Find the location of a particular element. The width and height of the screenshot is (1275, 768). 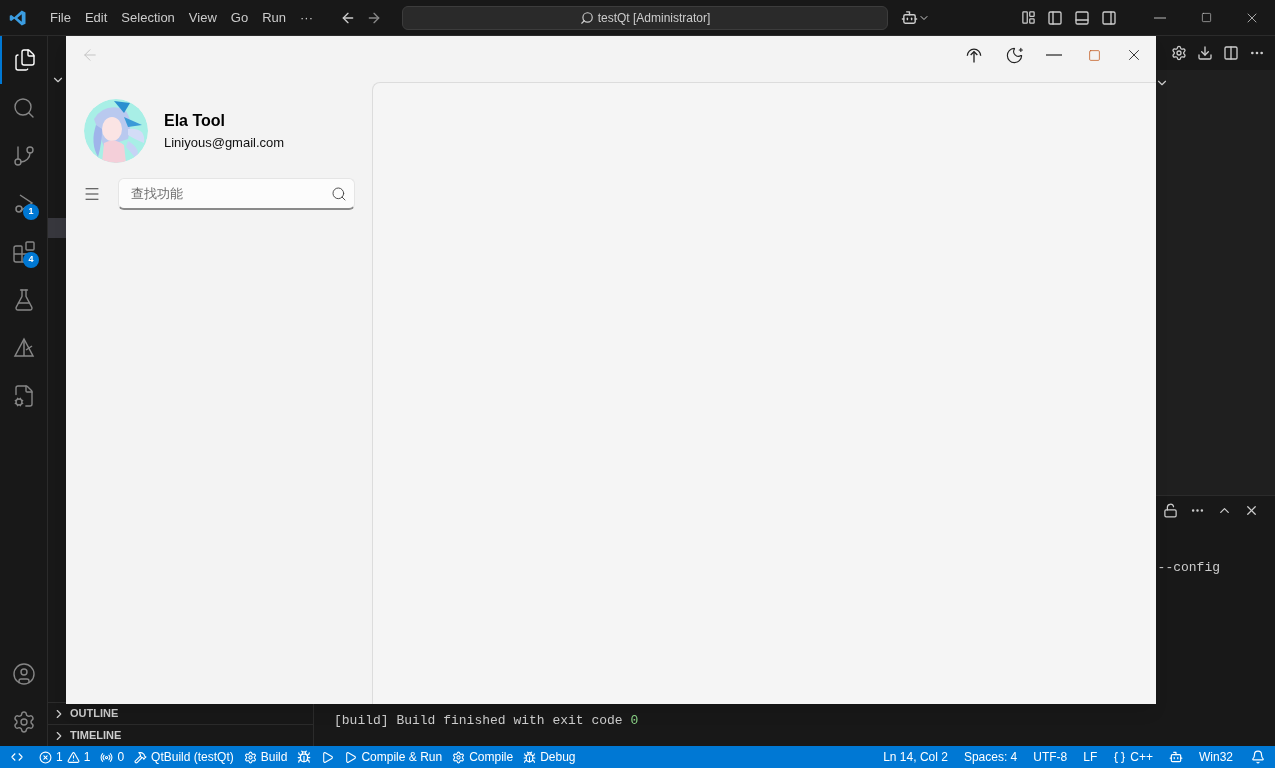

status-item: UTF-8 is located at coordinates (1050, 757).